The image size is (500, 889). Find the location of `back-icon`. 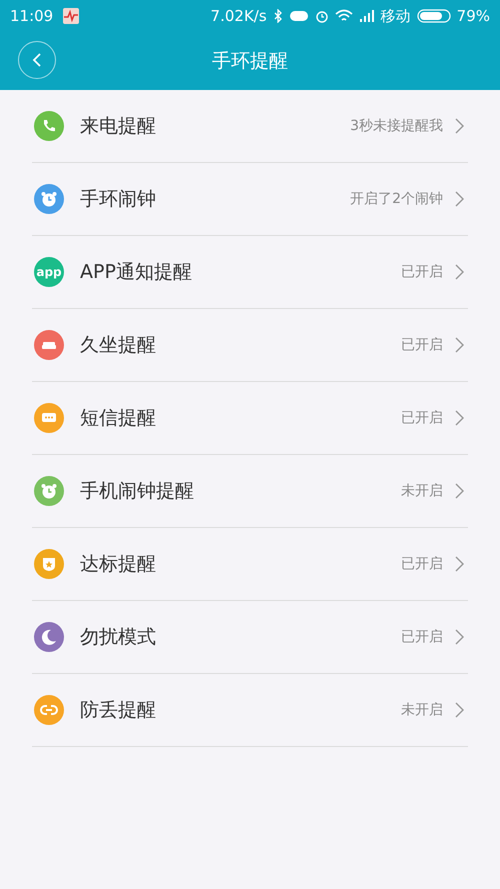

back-icon is located at coordinates (37, 60).